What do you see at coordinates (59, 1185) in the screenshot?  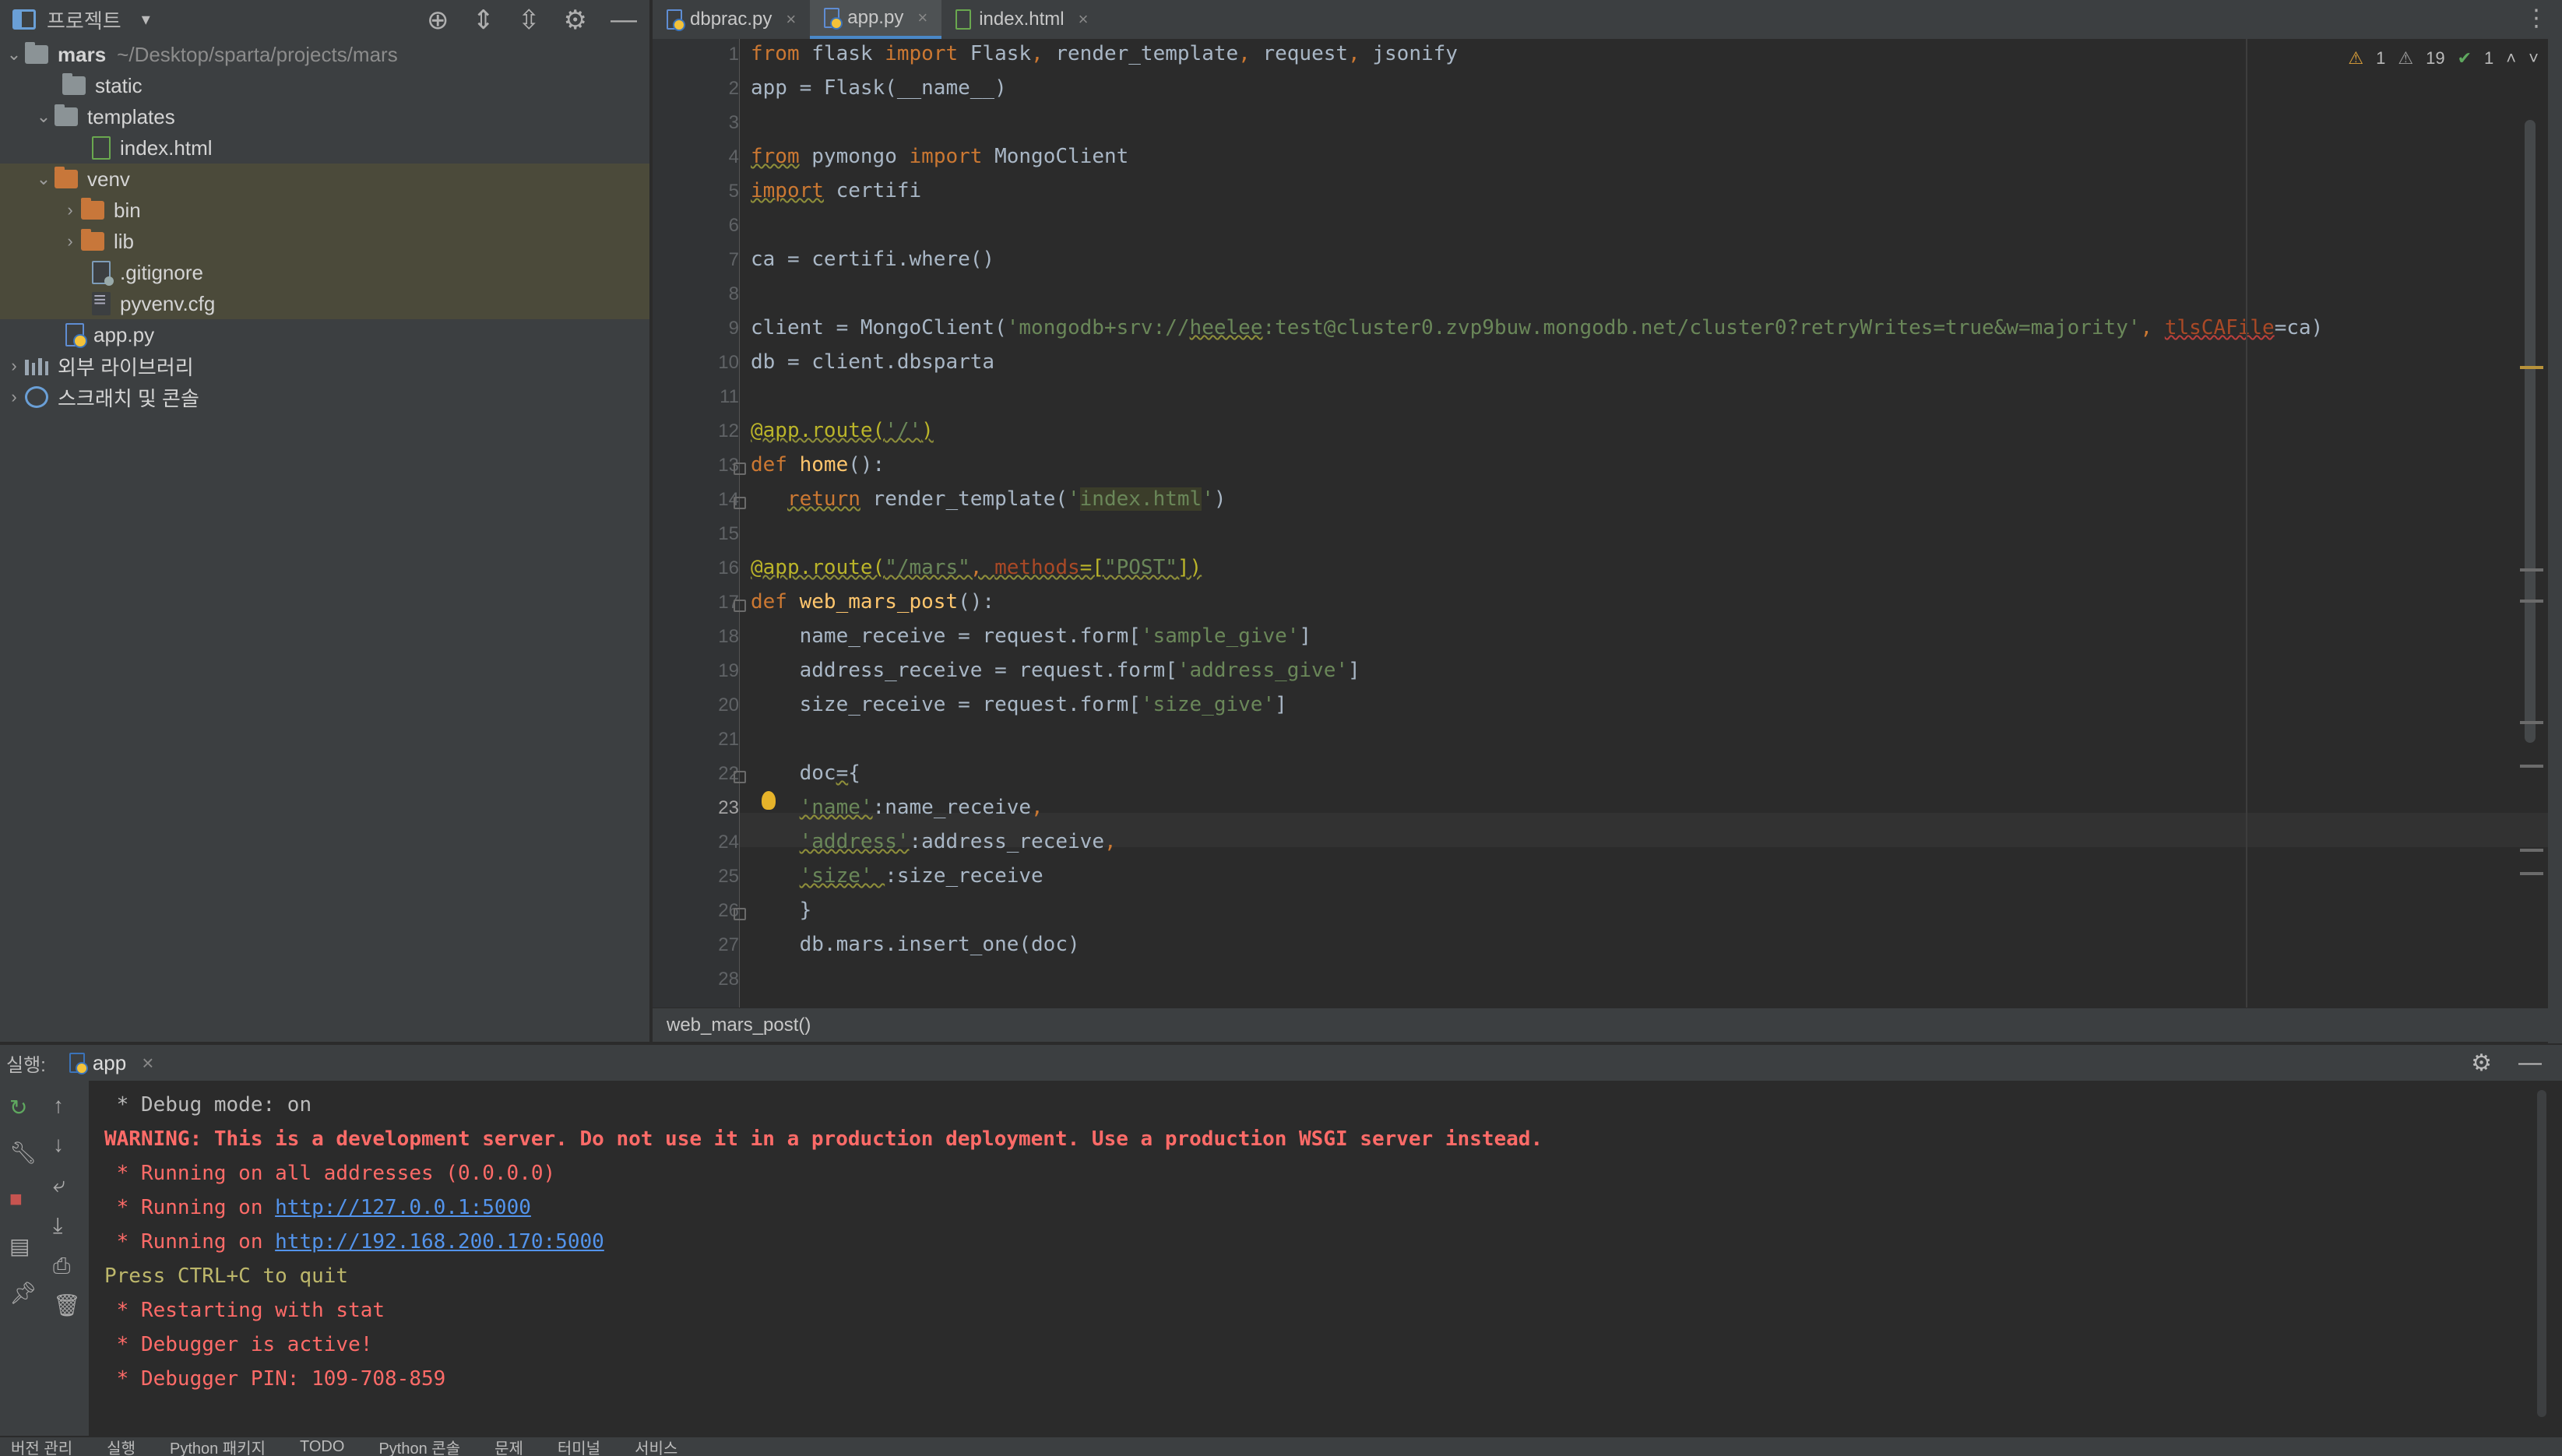 I see `soft-wrap-icon: ⤶` at bounding box center [59, 1185].